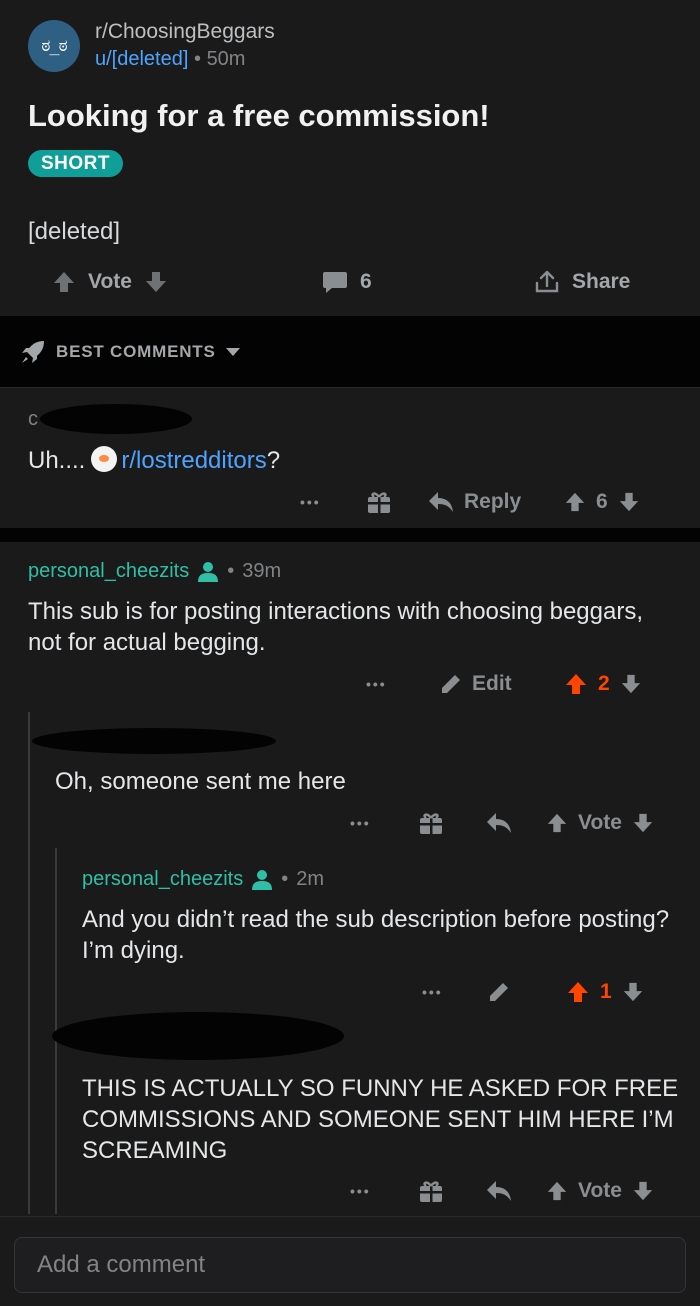 The height and width of the screenshot is (1306, 700). What do you see at coordinates (350, 535) in the screenshot?
I see `comment-divider` at bounding box center [350, 535].